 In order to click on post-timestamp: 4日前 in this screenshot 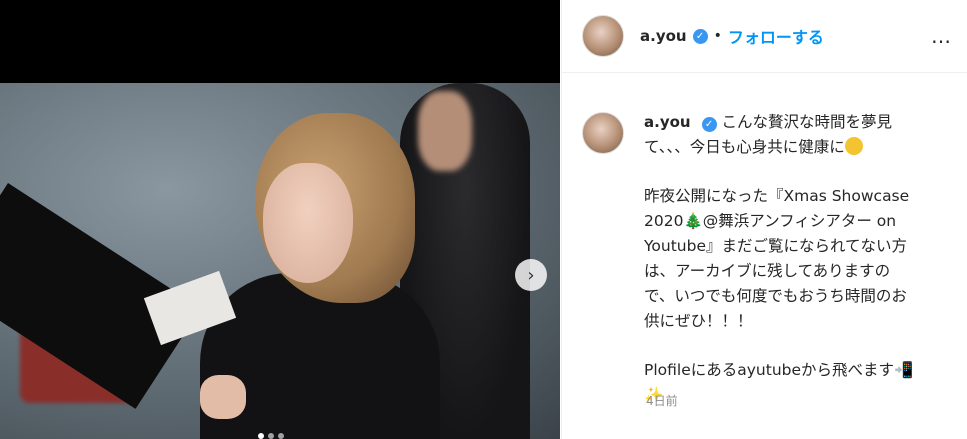, I will do `click(662, 400)`.